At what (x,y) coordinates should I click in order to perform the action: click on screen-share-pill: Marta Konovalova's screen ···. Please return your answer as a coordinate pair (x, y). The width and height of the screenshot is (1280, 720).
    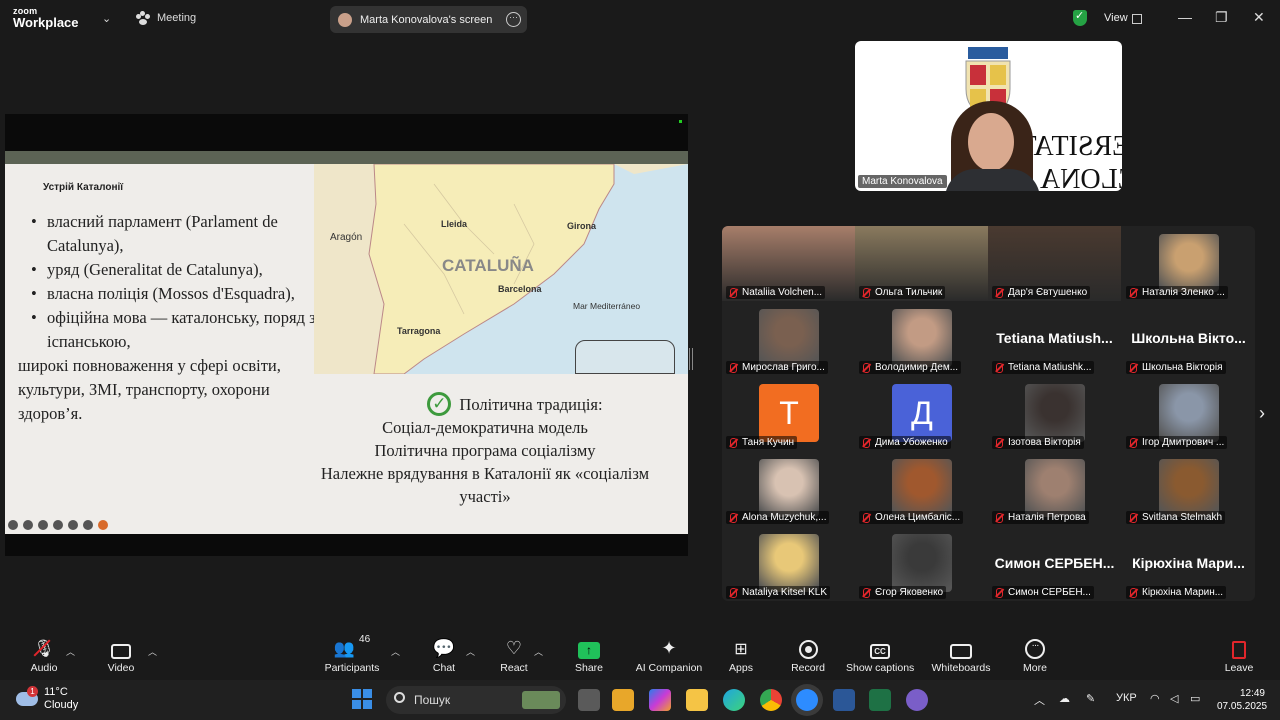
    Looking at the image, I should click on (428, 19).